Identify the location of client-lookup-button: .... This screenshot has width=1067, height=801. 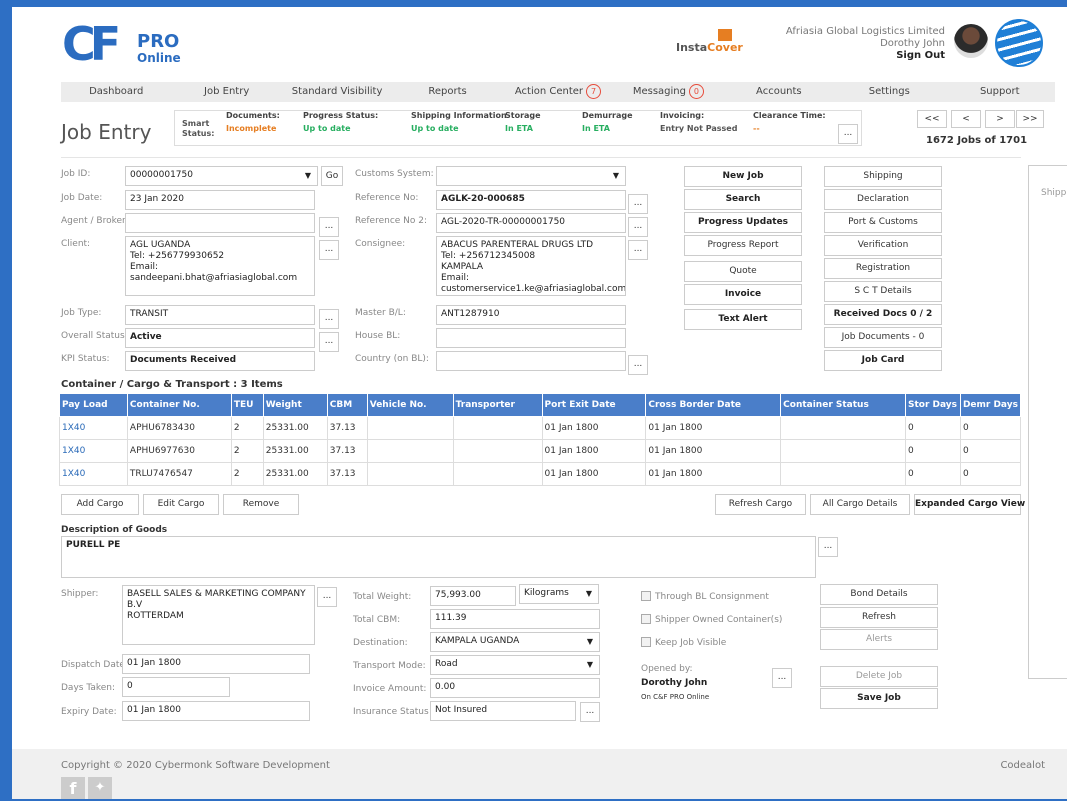
(329, 250).